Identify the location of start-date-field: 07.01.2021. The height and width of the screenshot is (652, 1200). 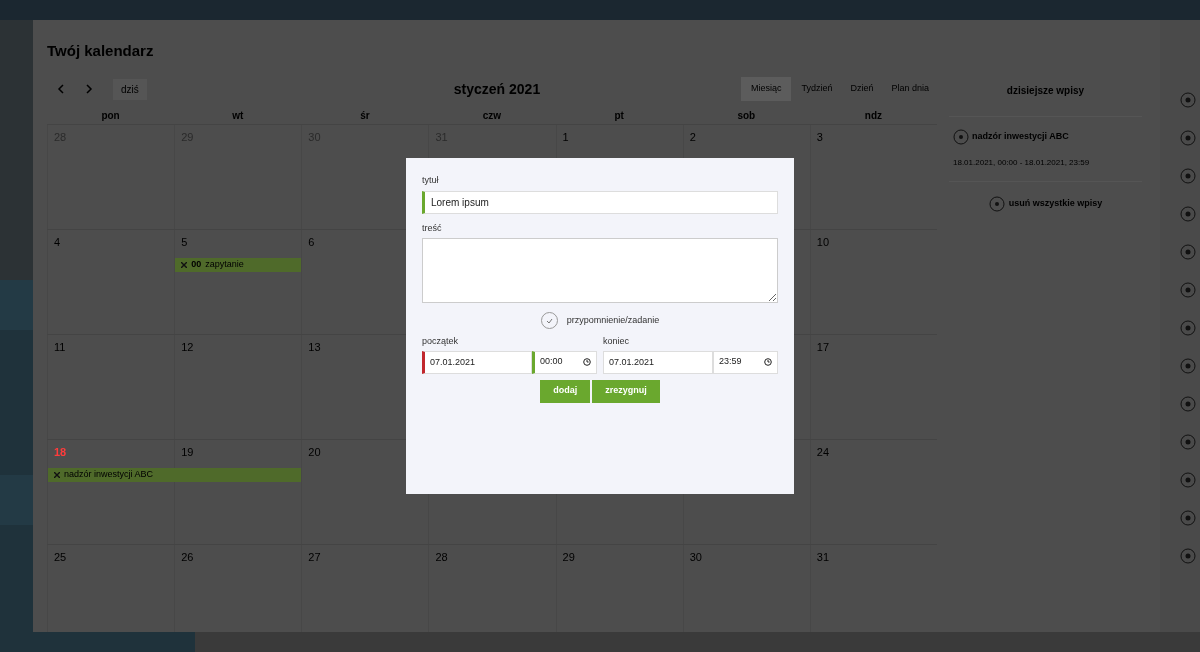
(477, 362).